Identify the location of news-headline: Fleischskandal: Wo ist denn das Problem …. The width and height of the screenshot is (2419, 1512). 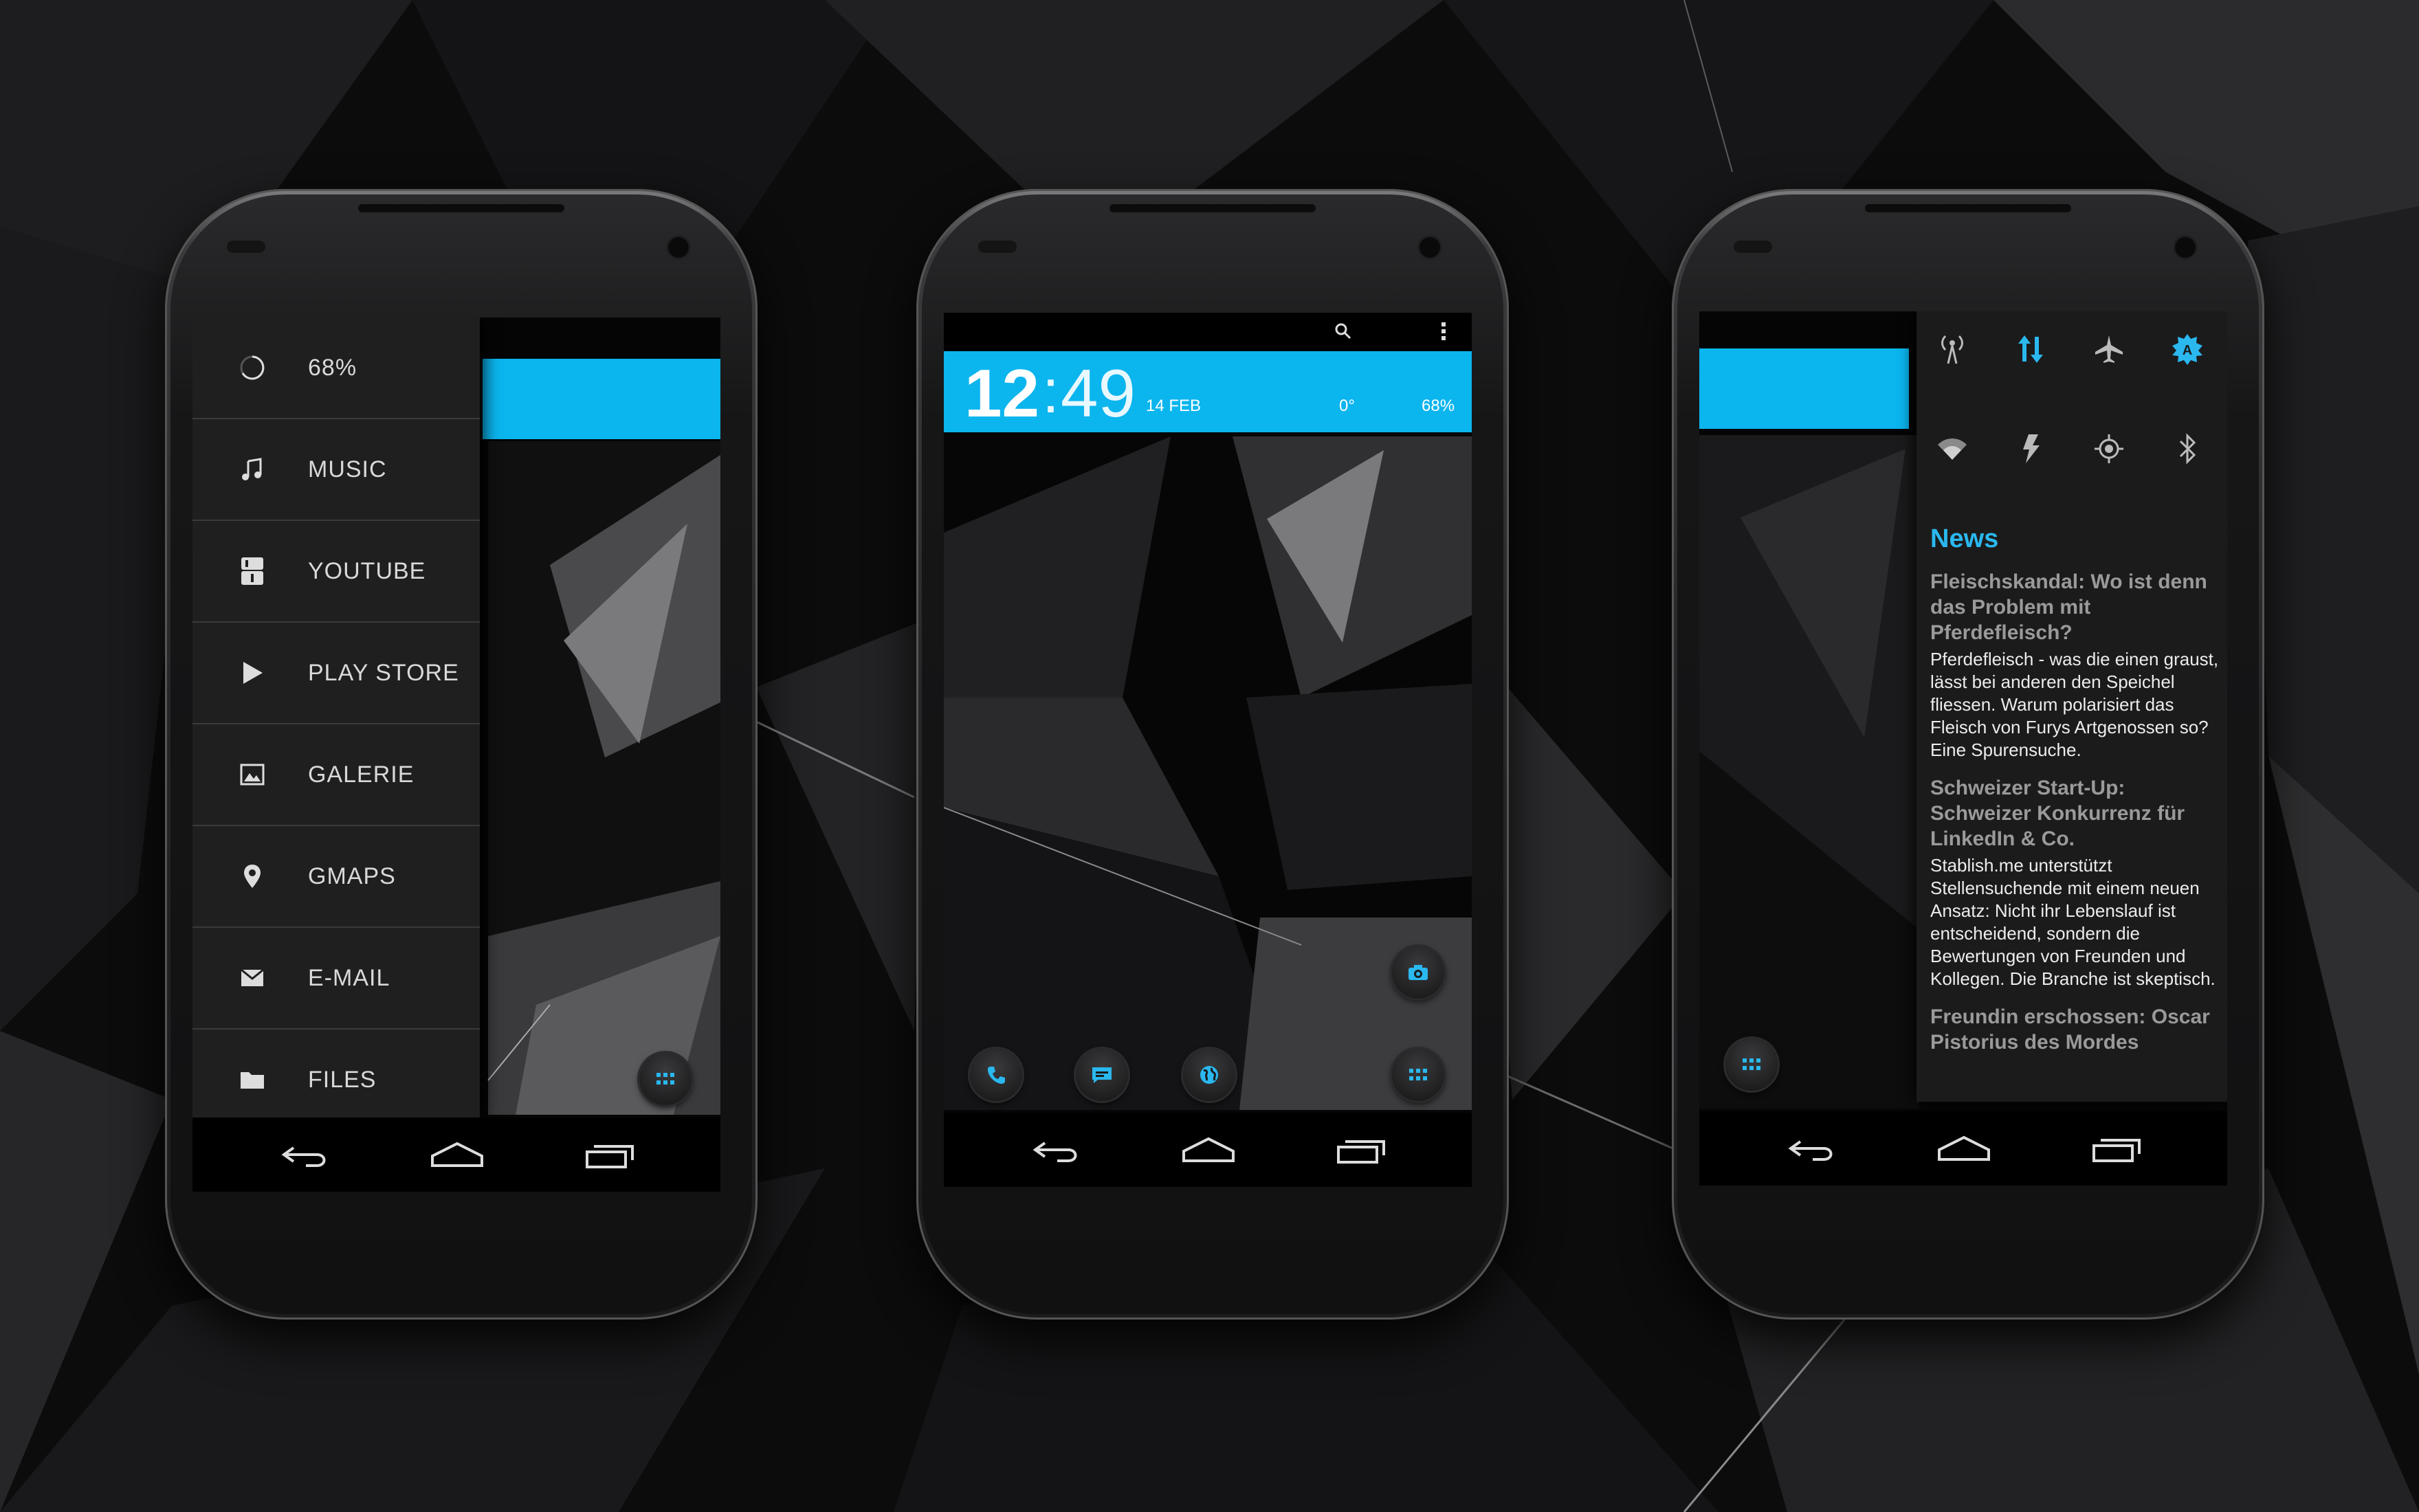
(2068, 607).